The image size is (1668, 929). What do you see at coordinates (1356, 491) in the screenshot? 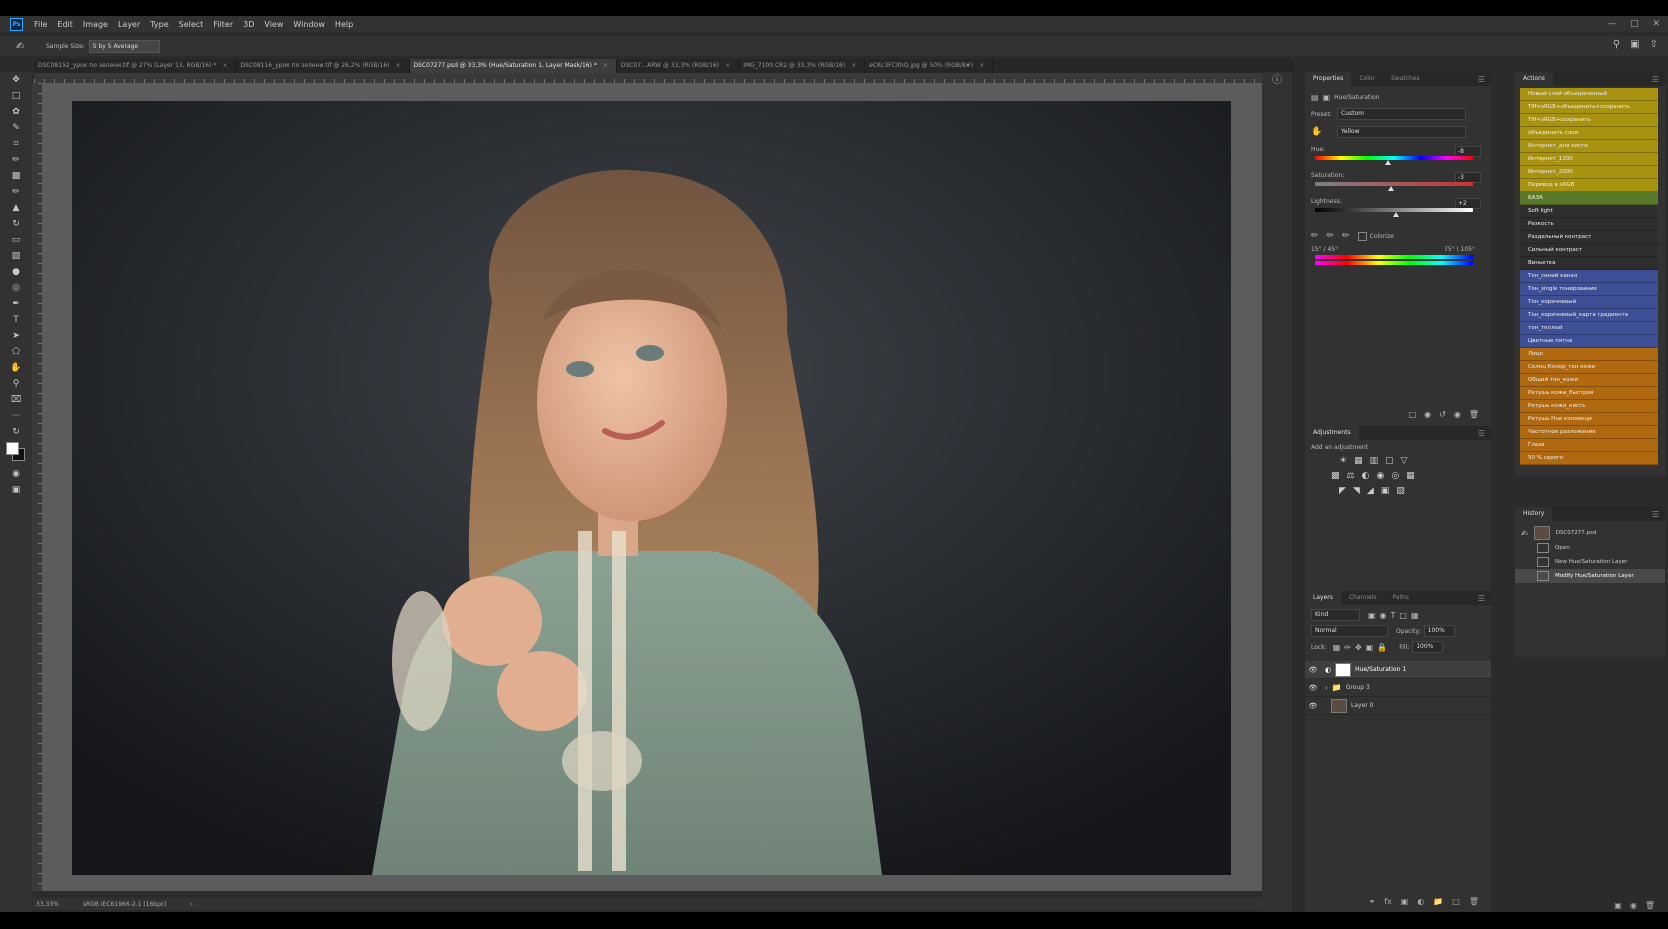
I see `posterize-icon: ◥` at bounding box center [1356, 491].